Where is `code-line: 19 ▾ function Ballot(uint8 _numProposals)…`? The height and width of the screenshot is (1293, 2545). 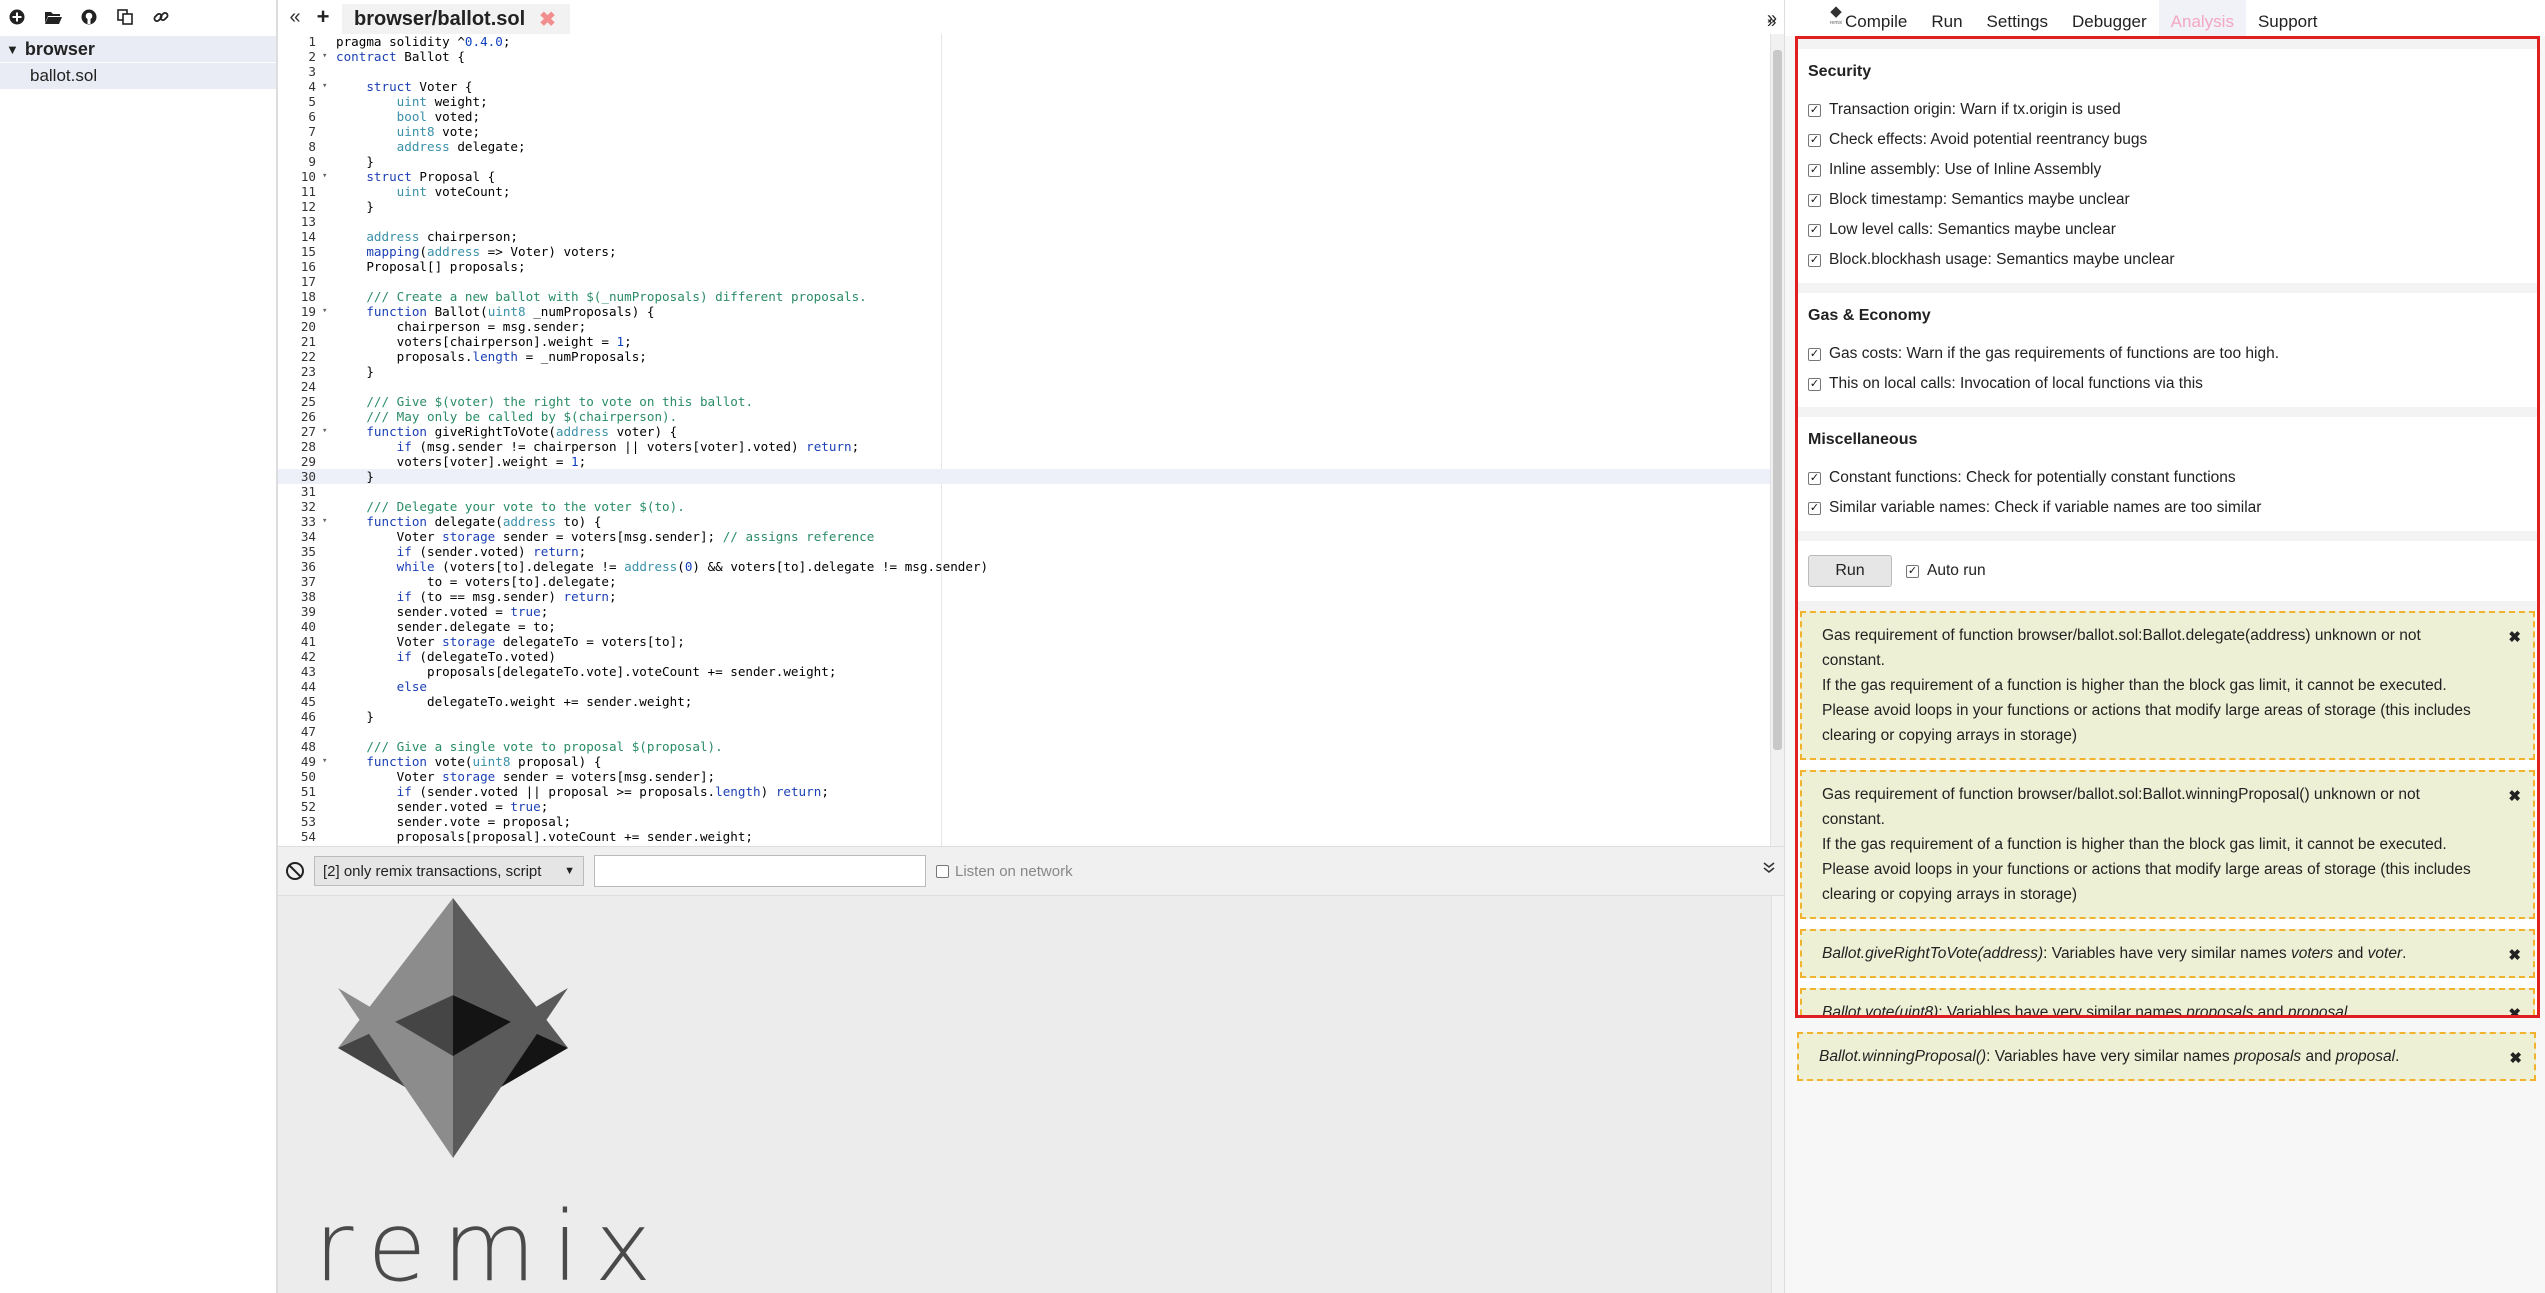
code-line: 19 ▾ function Ballot(uint8 _numProposals)… is located at coordinates (1024, 311).